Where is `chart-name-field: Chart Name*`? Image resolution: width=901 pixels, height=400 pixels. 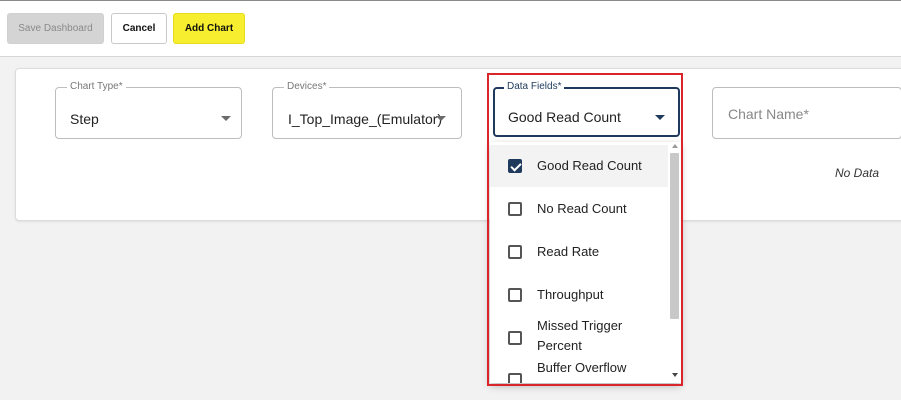
chart-name-field: Chart Name* is located at coordinates (806, 113).